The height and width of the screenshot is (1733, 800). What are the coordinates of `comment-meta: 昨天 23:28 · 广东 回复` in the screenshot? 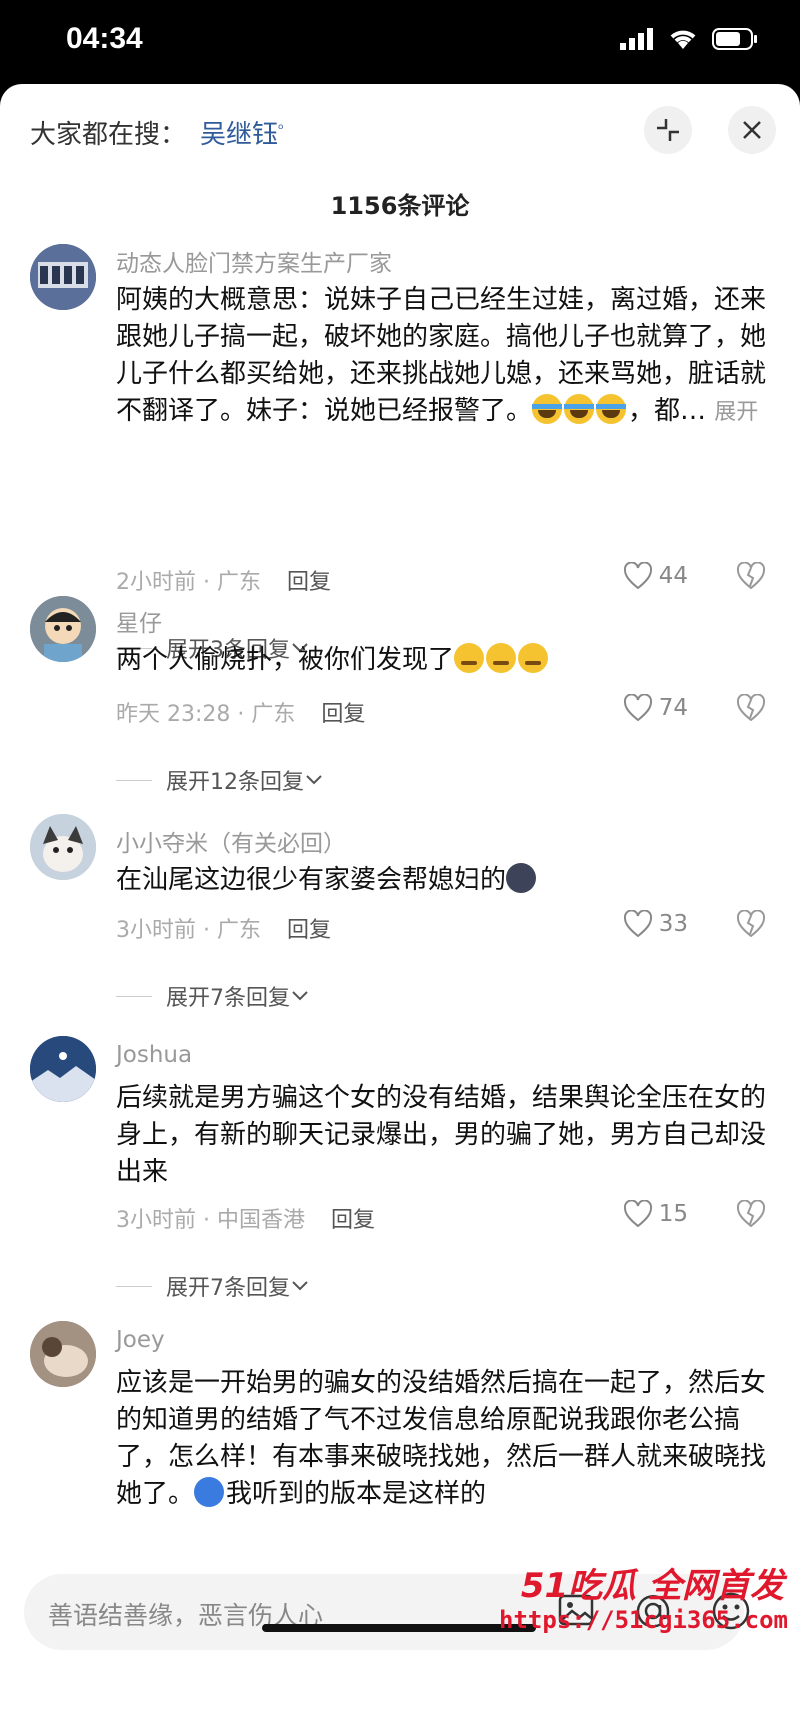 It's located at (240, 712).